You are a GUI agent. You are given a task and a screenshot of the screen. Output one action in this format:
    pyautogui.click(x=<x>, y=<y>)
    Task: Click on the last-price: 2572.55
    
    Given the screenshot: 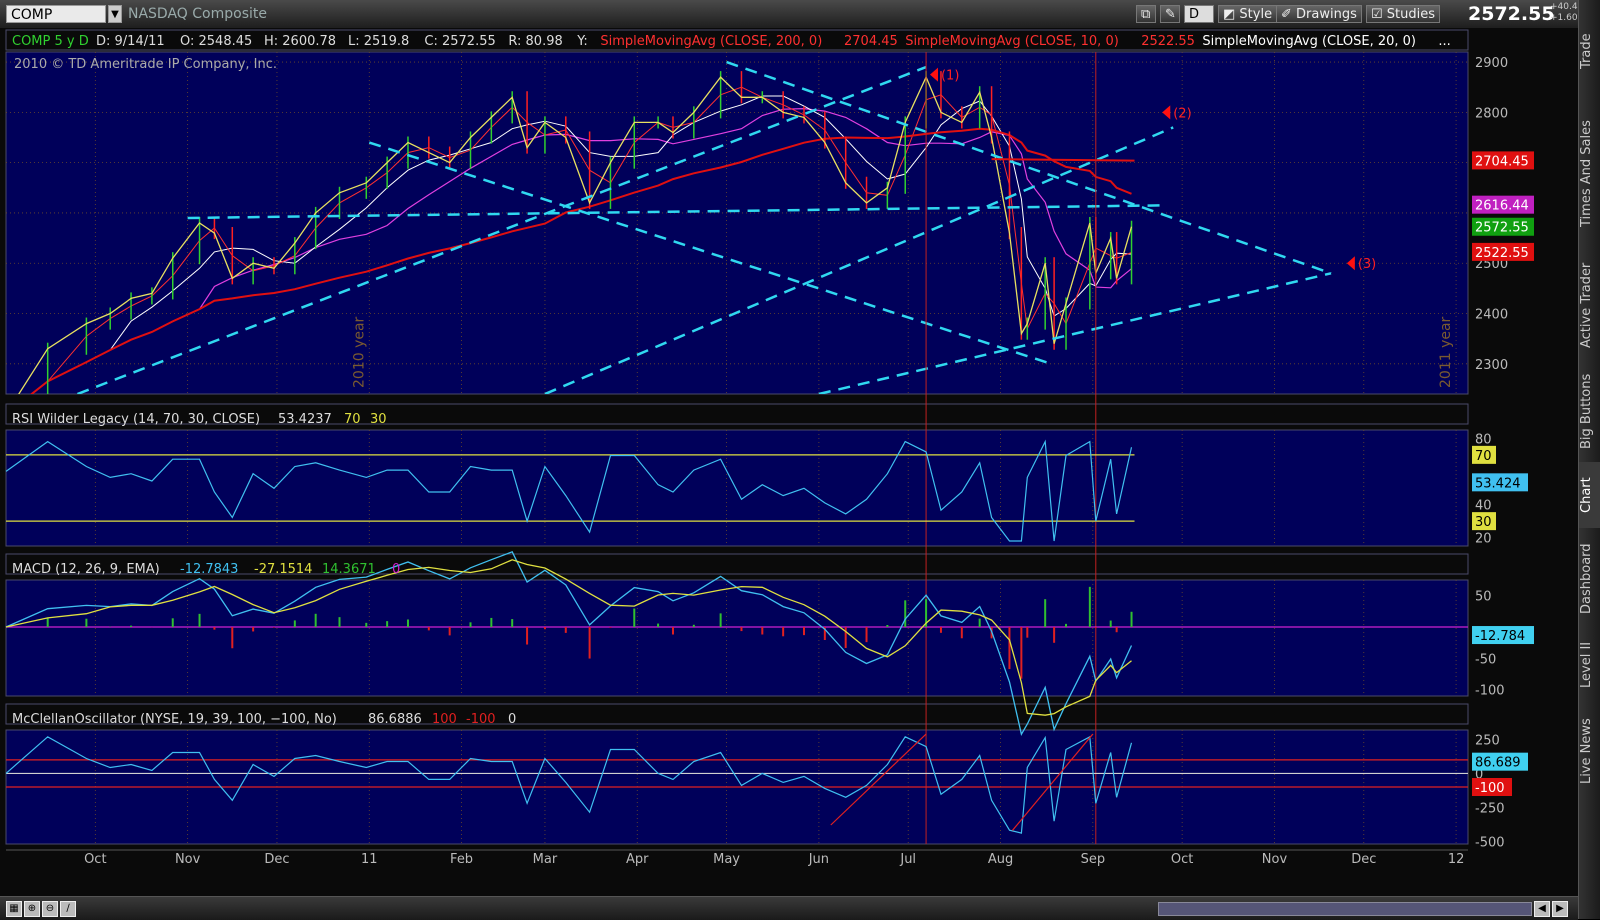 What is the action you would take?
    pyautogui.click(x=1511, y=14)
    